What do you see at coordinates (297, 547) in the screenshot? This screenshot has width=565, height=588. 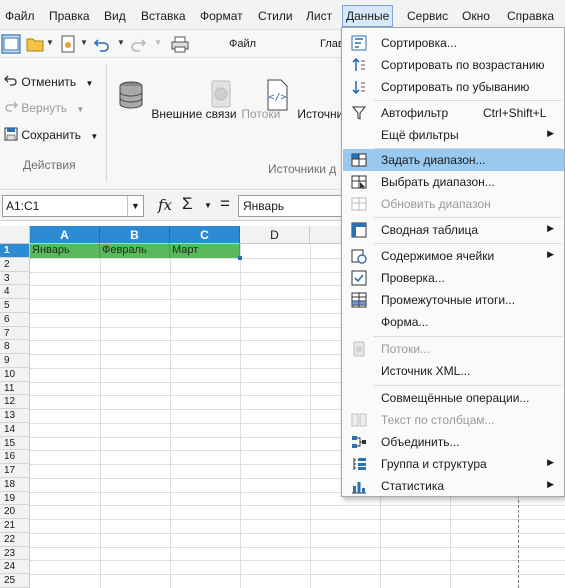 I see `grid-hline` at bounding box center [297, 547].